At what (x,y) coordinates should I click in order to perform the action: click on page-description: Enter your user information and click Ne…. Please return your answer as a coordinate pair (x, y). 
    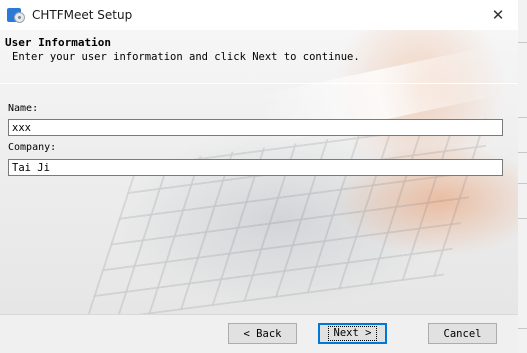
    Looking at the image, I should click on (186, 57).